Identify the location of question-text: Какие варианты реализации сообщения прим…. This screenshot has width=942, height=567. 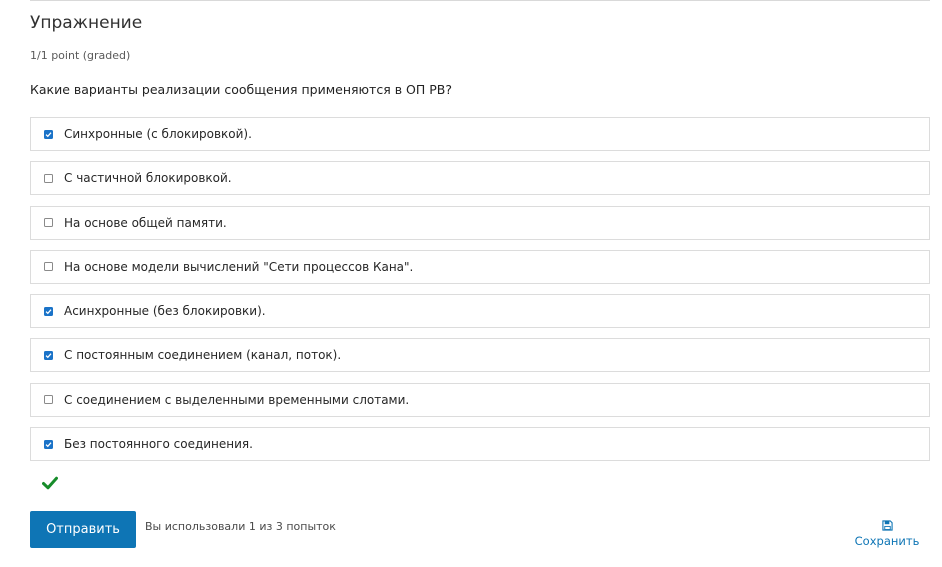
(241, 89).